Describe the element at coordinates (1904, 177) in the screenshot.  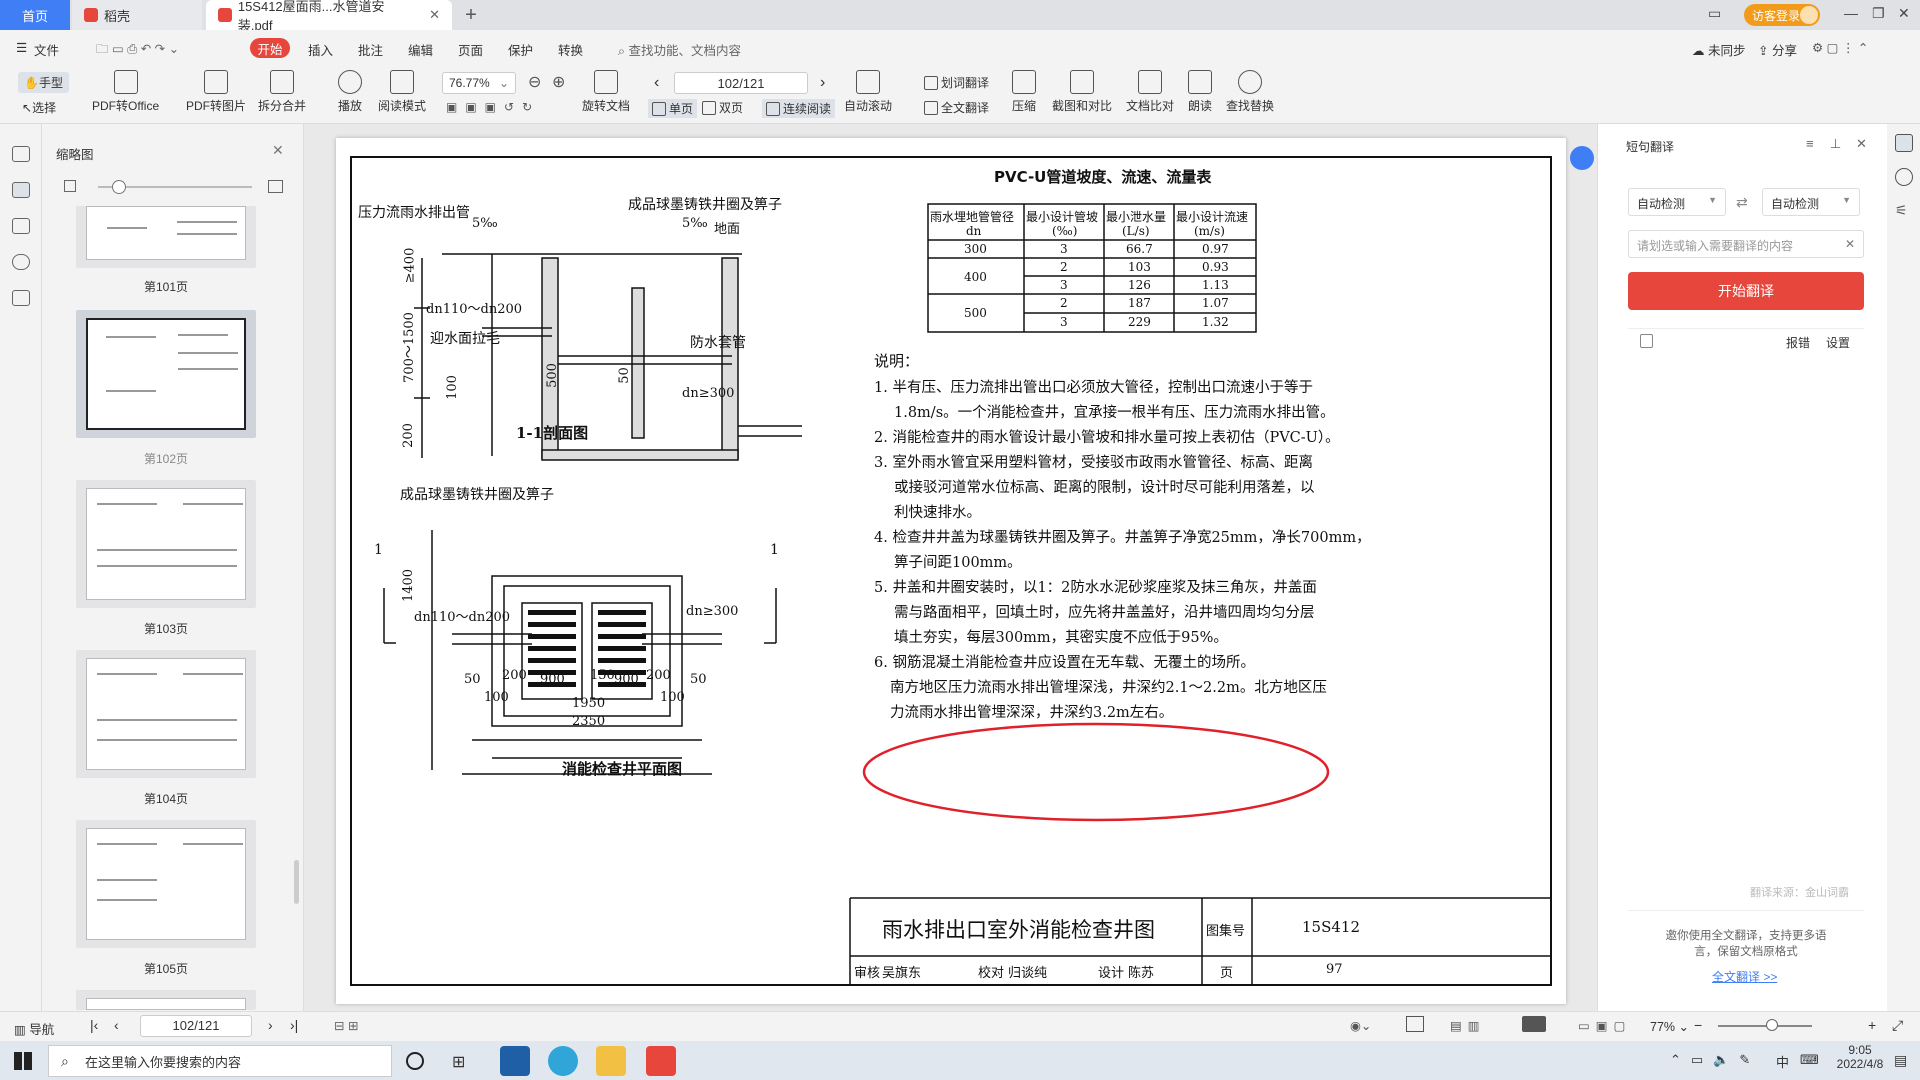
I see `help-icon` at that location.